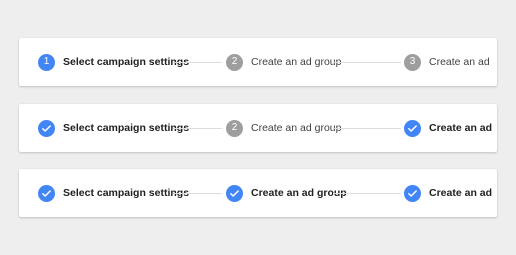 The height and width of the screenshot is (255, 516). I want to click on step-number-badge: 3, so click(412, 62).